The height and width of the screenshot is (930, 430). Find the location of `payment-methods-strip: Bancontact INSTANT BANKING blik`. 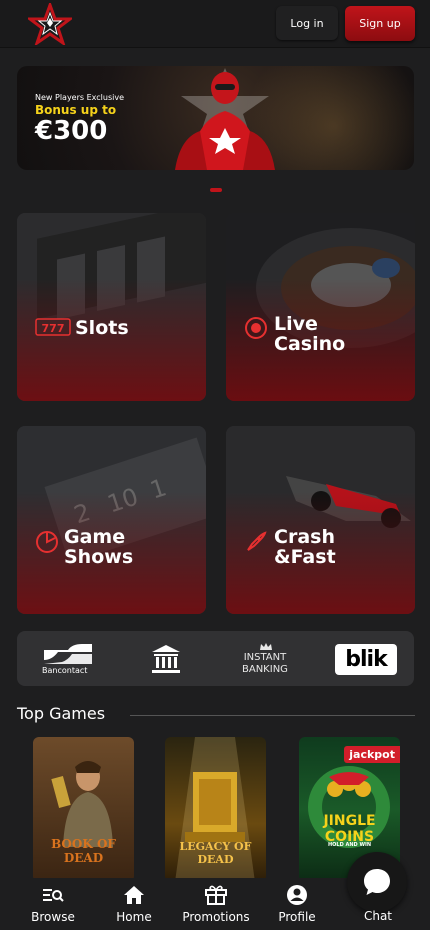

payment-methods-strip: Bancontact INSTANT BANKING blik is located at coordinates (215, 658).